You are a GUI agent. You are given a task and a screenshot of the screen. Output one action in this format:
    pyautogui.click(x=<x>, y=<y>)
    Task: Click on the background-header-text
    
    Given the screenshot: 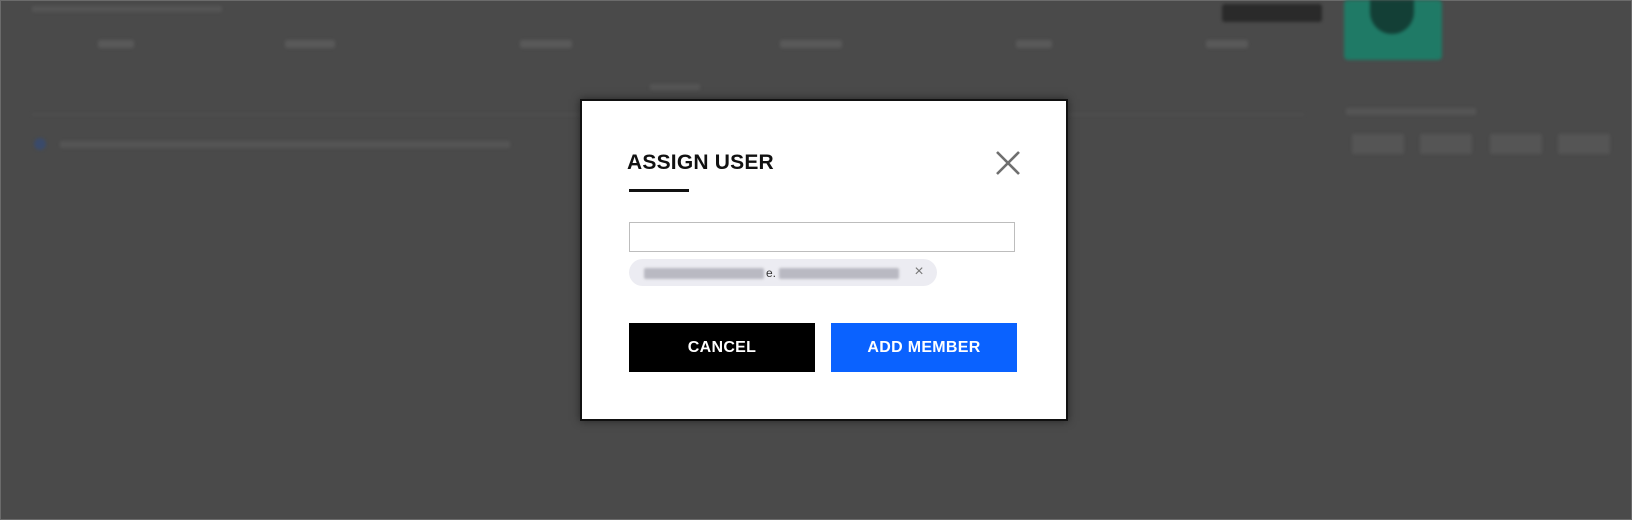 What is the action you would take?
    pyautogui.click(x=127, y=9)
    